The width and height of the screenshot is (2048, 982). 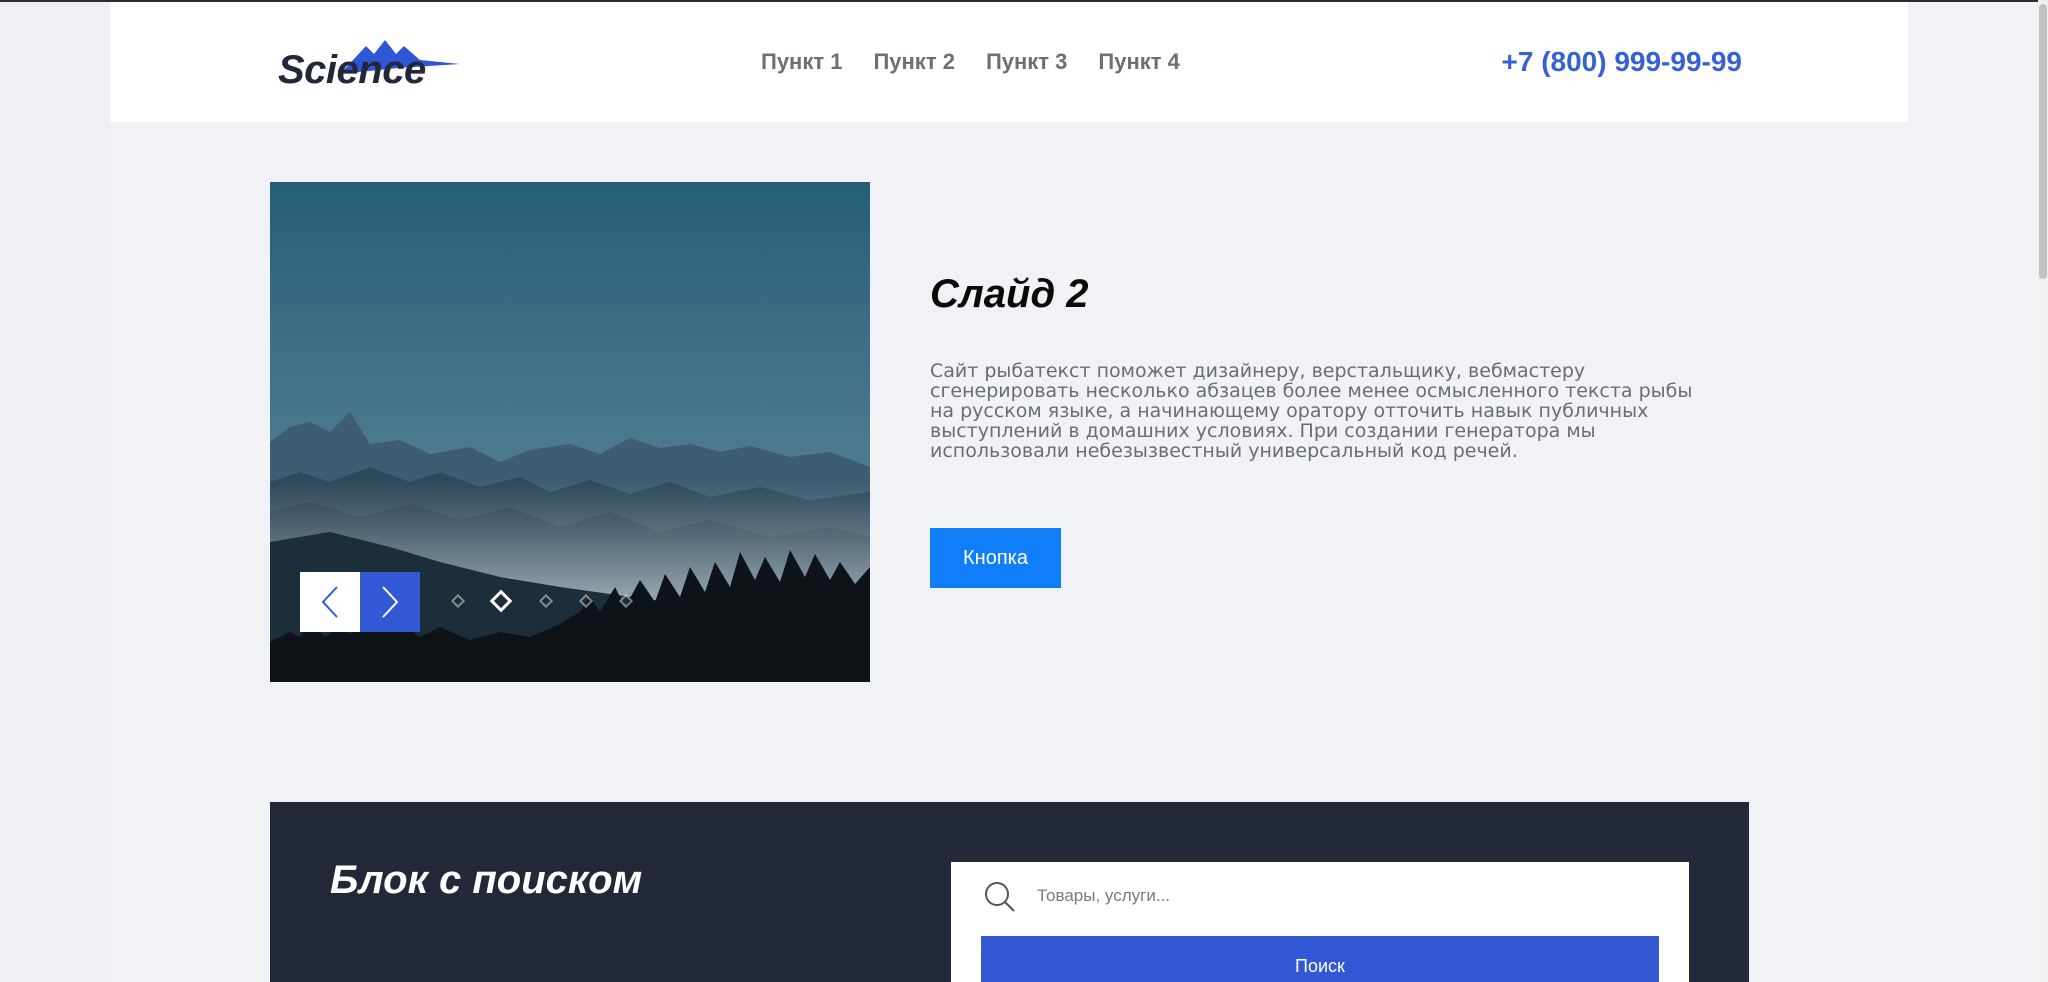 I want to click on search-icon, so click(x=1000, y=897).